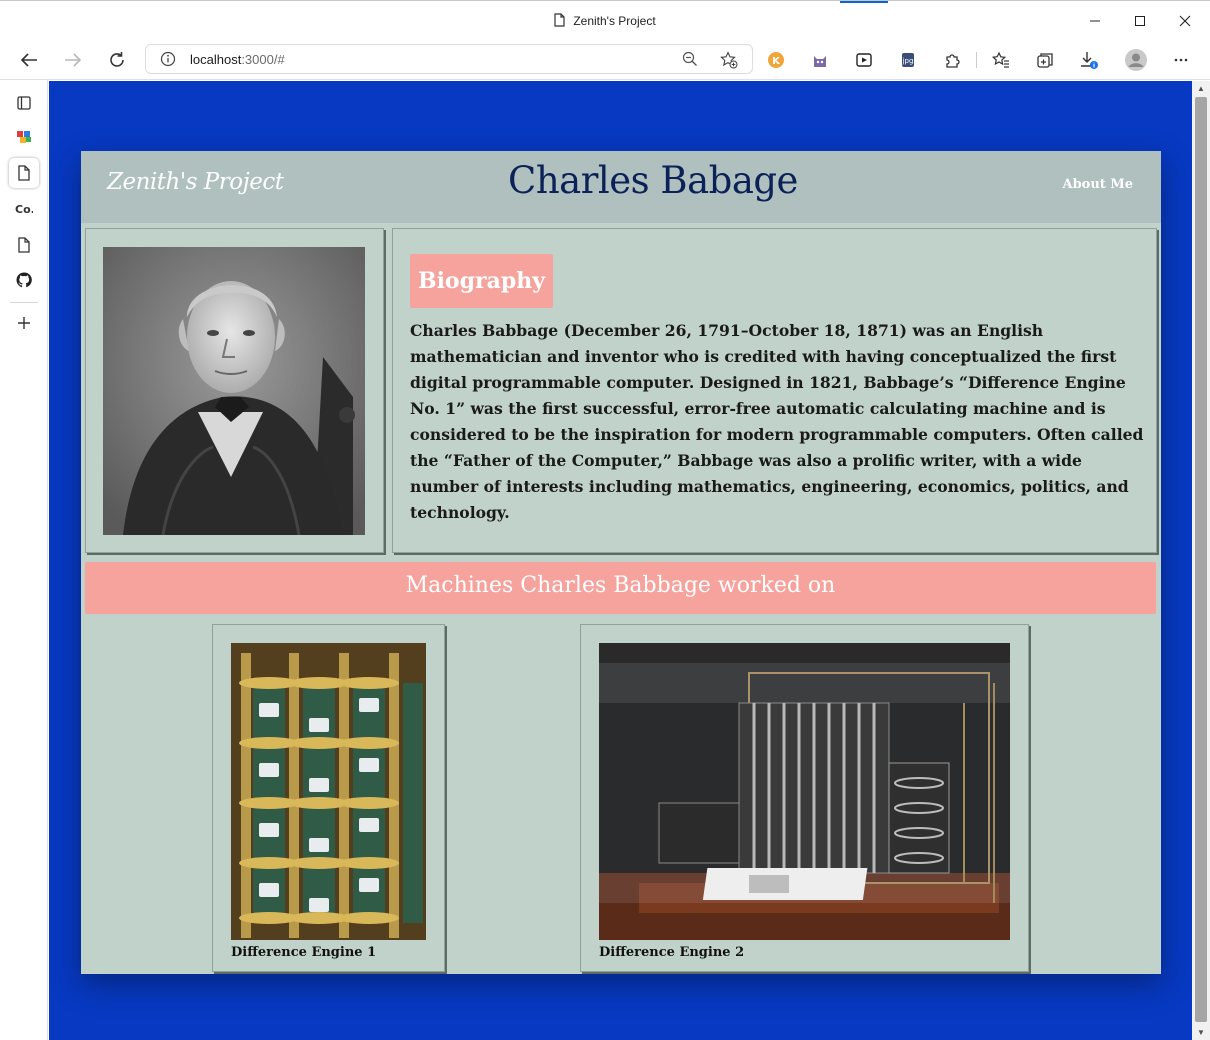 The width and height of the screenshot is (1210, 1040). Describe the element at coordinates (1185, 21) in the screenshot. I see `close-button` at that location.